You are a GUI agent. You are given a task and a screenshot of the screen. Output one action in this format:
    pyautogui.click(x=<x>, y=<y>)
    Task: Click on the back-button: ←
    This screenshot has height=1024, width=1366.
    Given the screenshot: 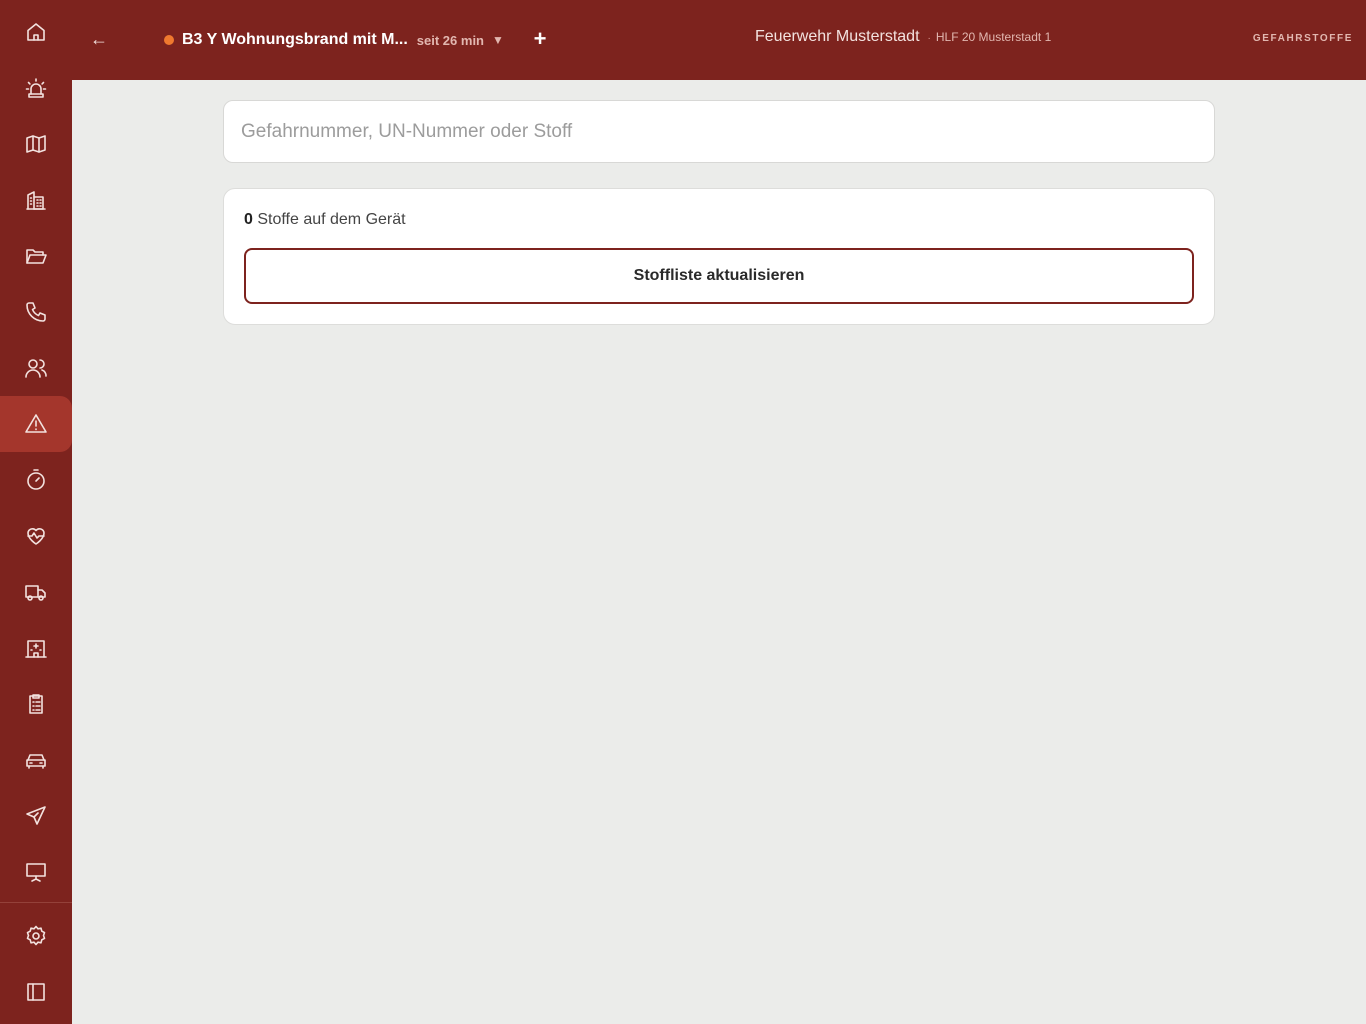 What is the action you would take?
    pyautogui.click(x=99, y=39)
    